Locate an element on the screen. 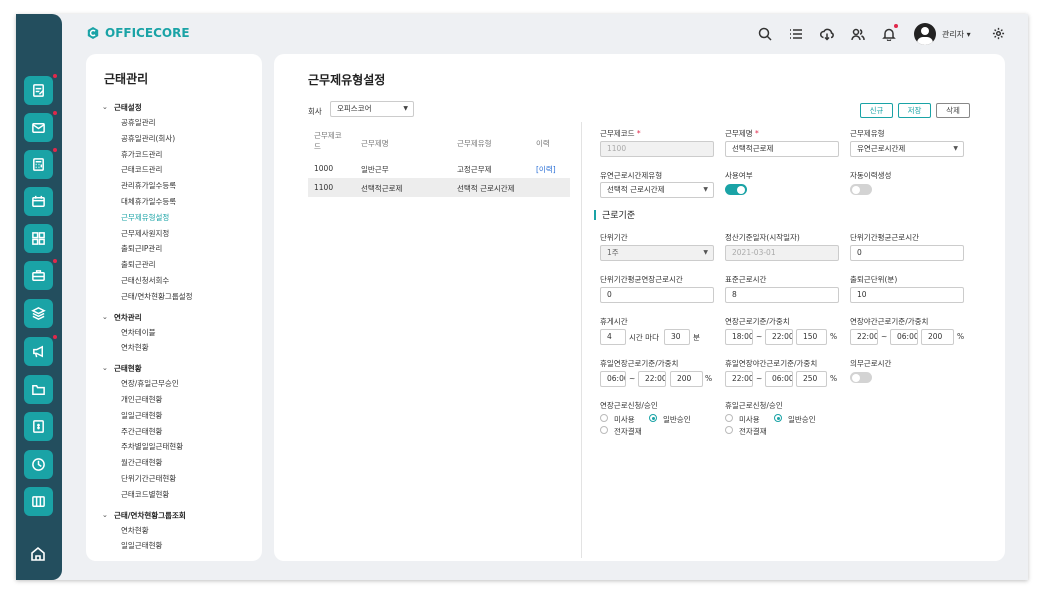  menu-item: 출퇴근관리 is located at coordinates (180, 265).